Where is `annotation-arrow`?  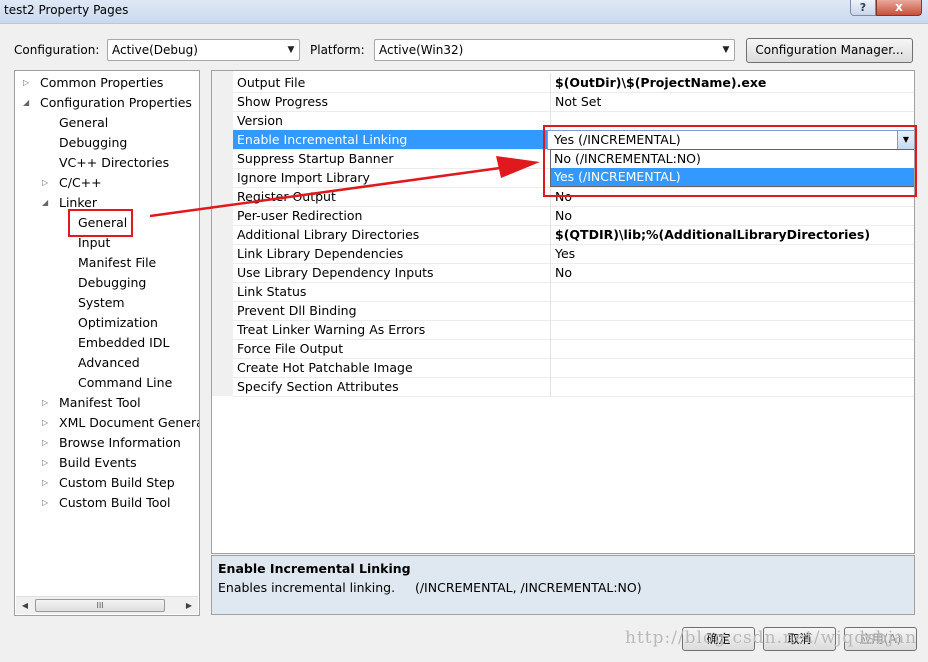 annotation-arrow is located at coordinates (344, 187).